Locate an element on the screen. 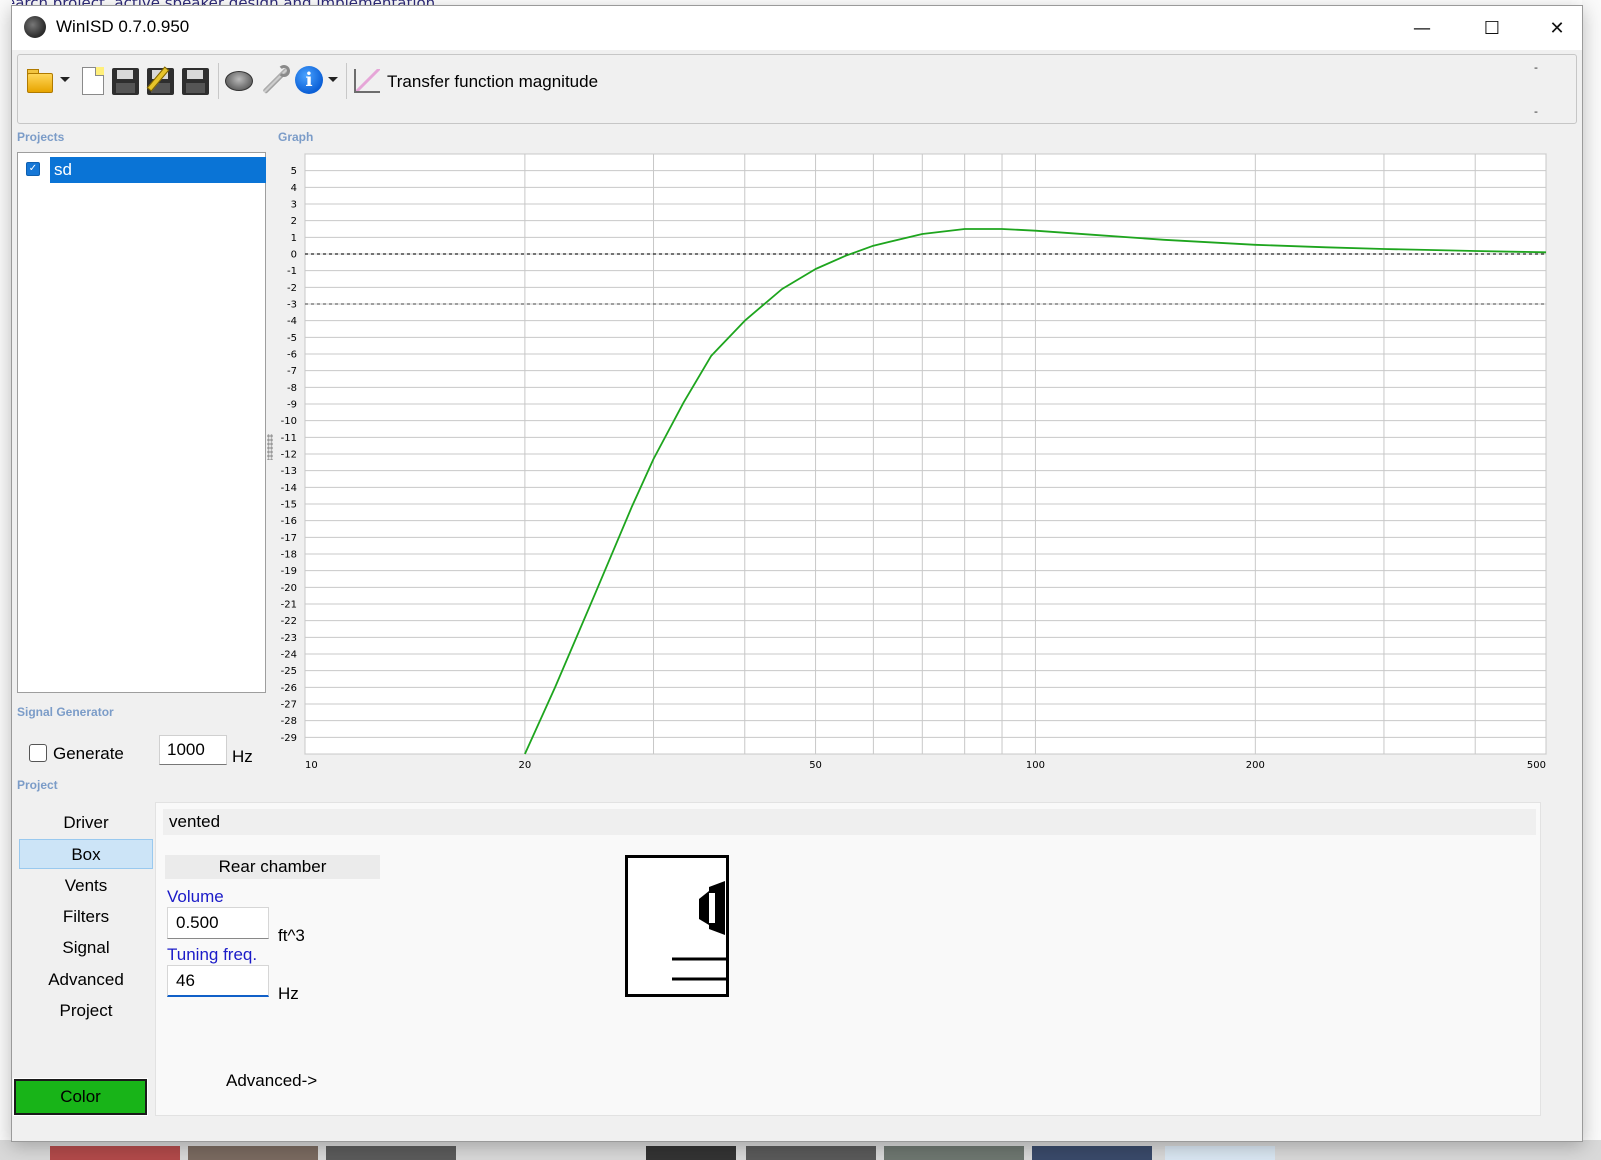  project-visible-checkbox: ✓ is located at coordinates (33, 169).